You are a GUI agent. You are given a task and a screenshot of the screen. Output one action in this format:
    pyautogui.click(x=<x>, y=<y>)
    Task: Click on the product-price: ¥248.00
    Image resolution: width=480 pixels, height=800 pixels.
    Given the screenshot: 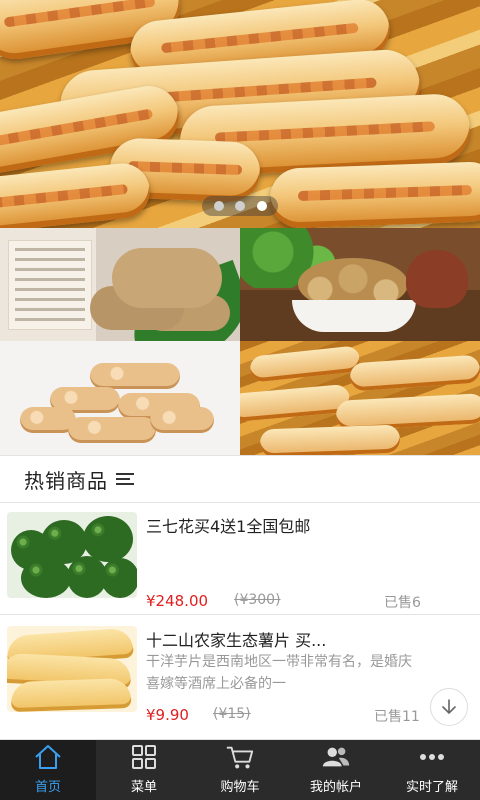 What is the action you would take?
    pyautogui.click(x=177, y=601)
    